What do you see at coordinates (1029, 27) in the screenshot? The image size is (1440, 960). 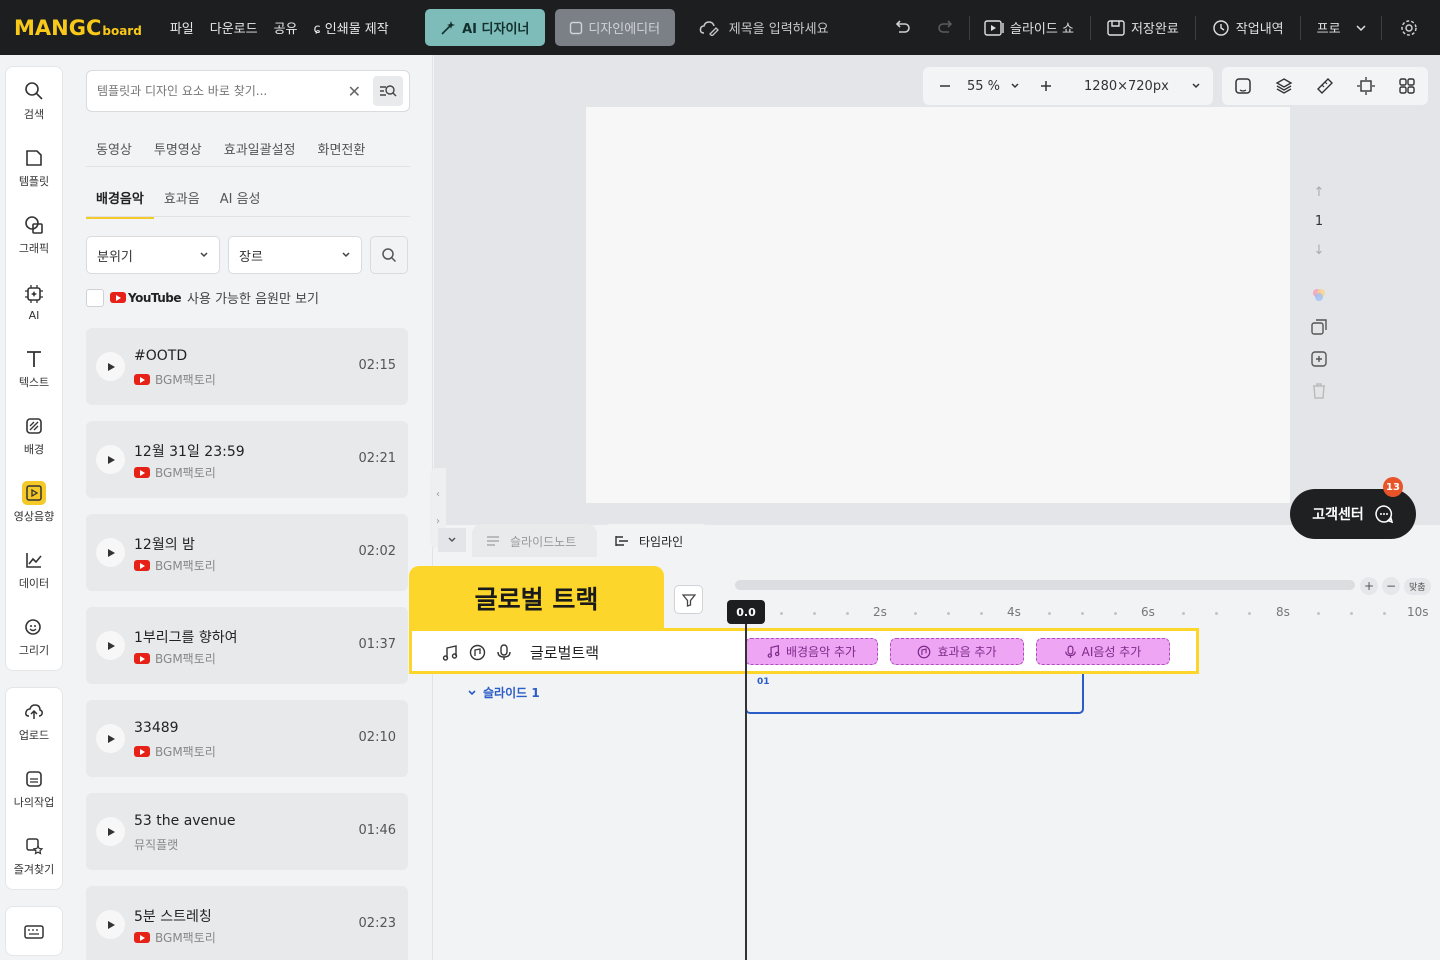 I see `slideshow-button: 슬라이드 쇼` at bounding box center [1029, 27].